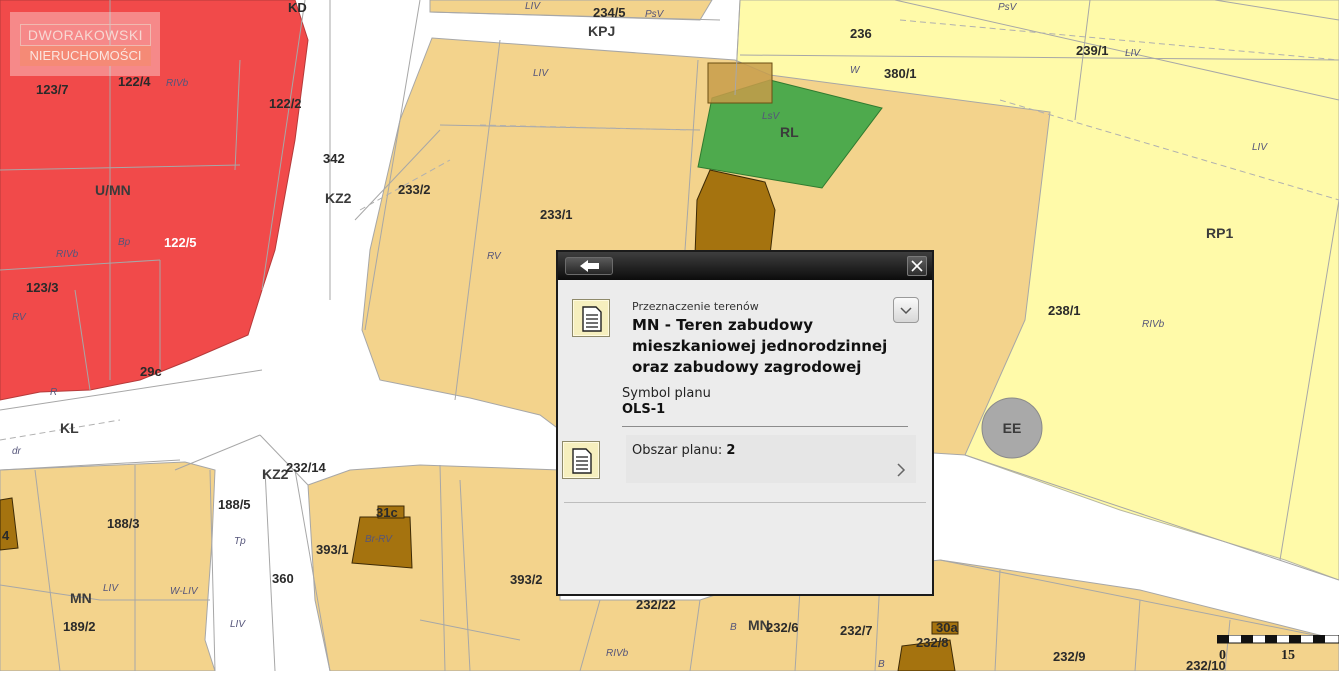  Describe the element at coordinates (108, 566) in the screenshot. I see `zone-mn-bl` at that location.